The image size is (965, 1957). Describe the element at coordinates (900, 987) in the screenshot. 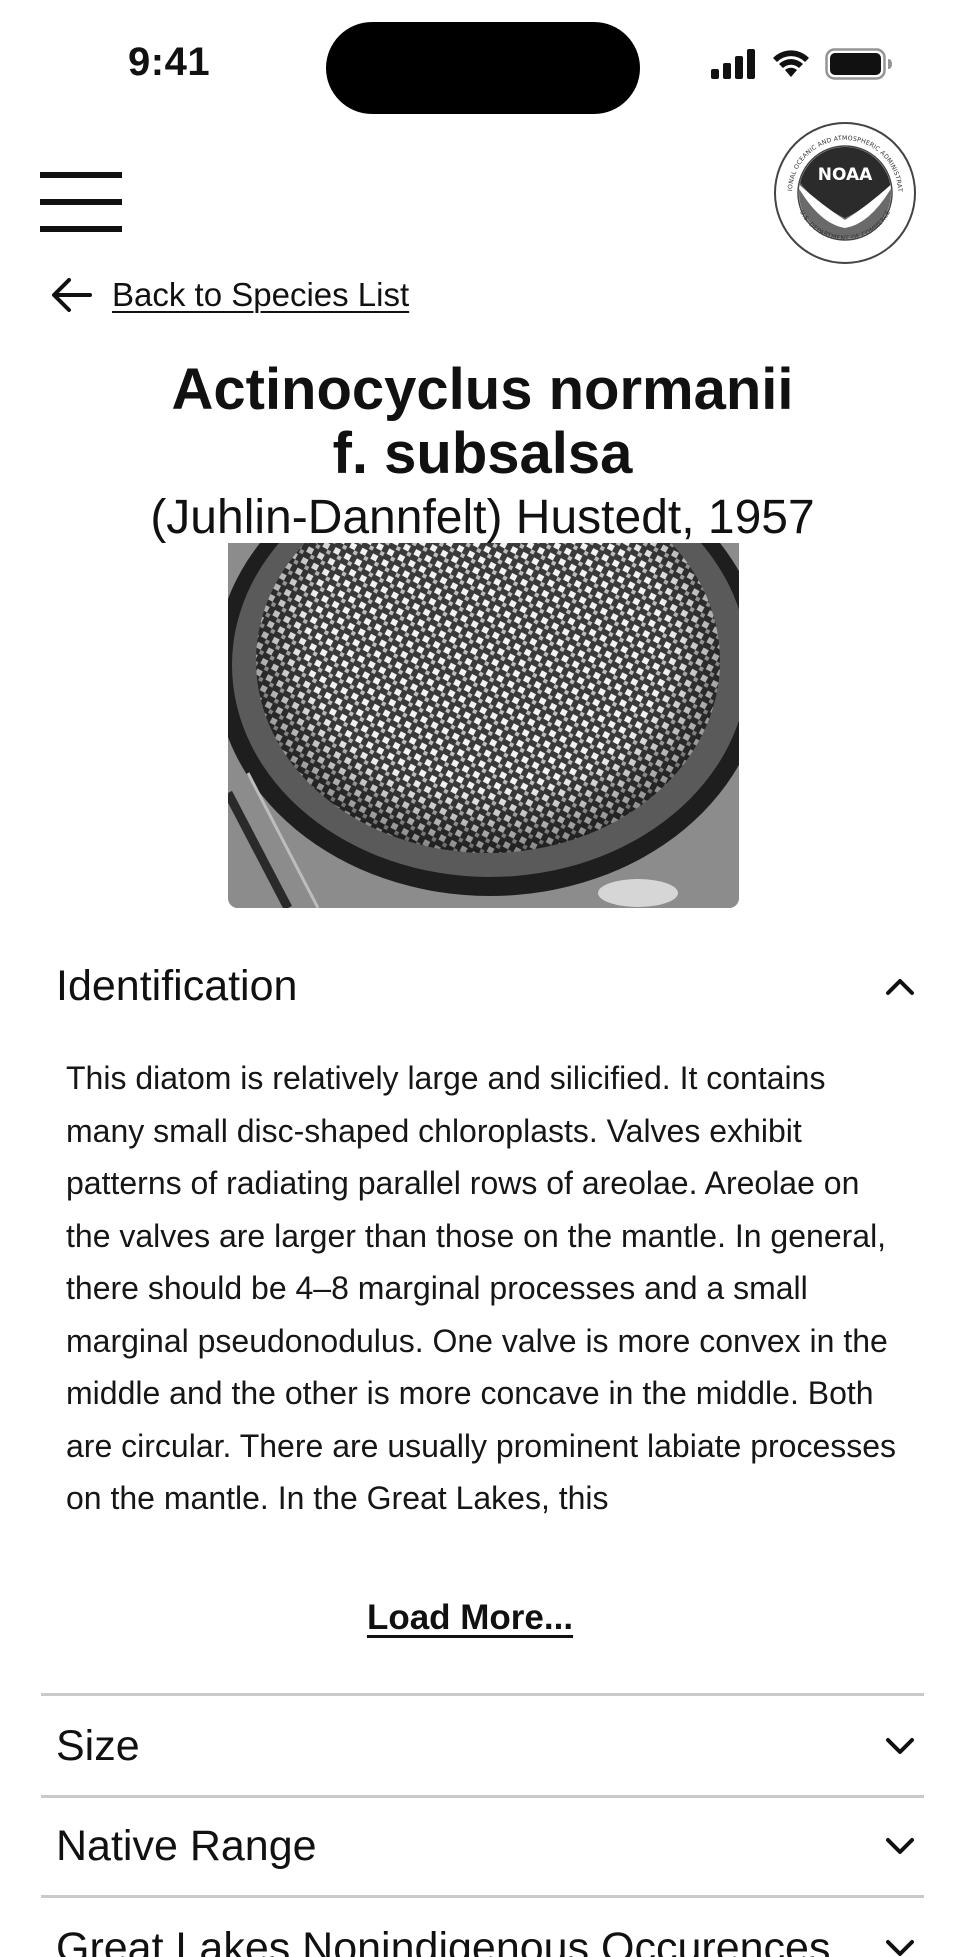

I see `chevron-up-icon` at that location.